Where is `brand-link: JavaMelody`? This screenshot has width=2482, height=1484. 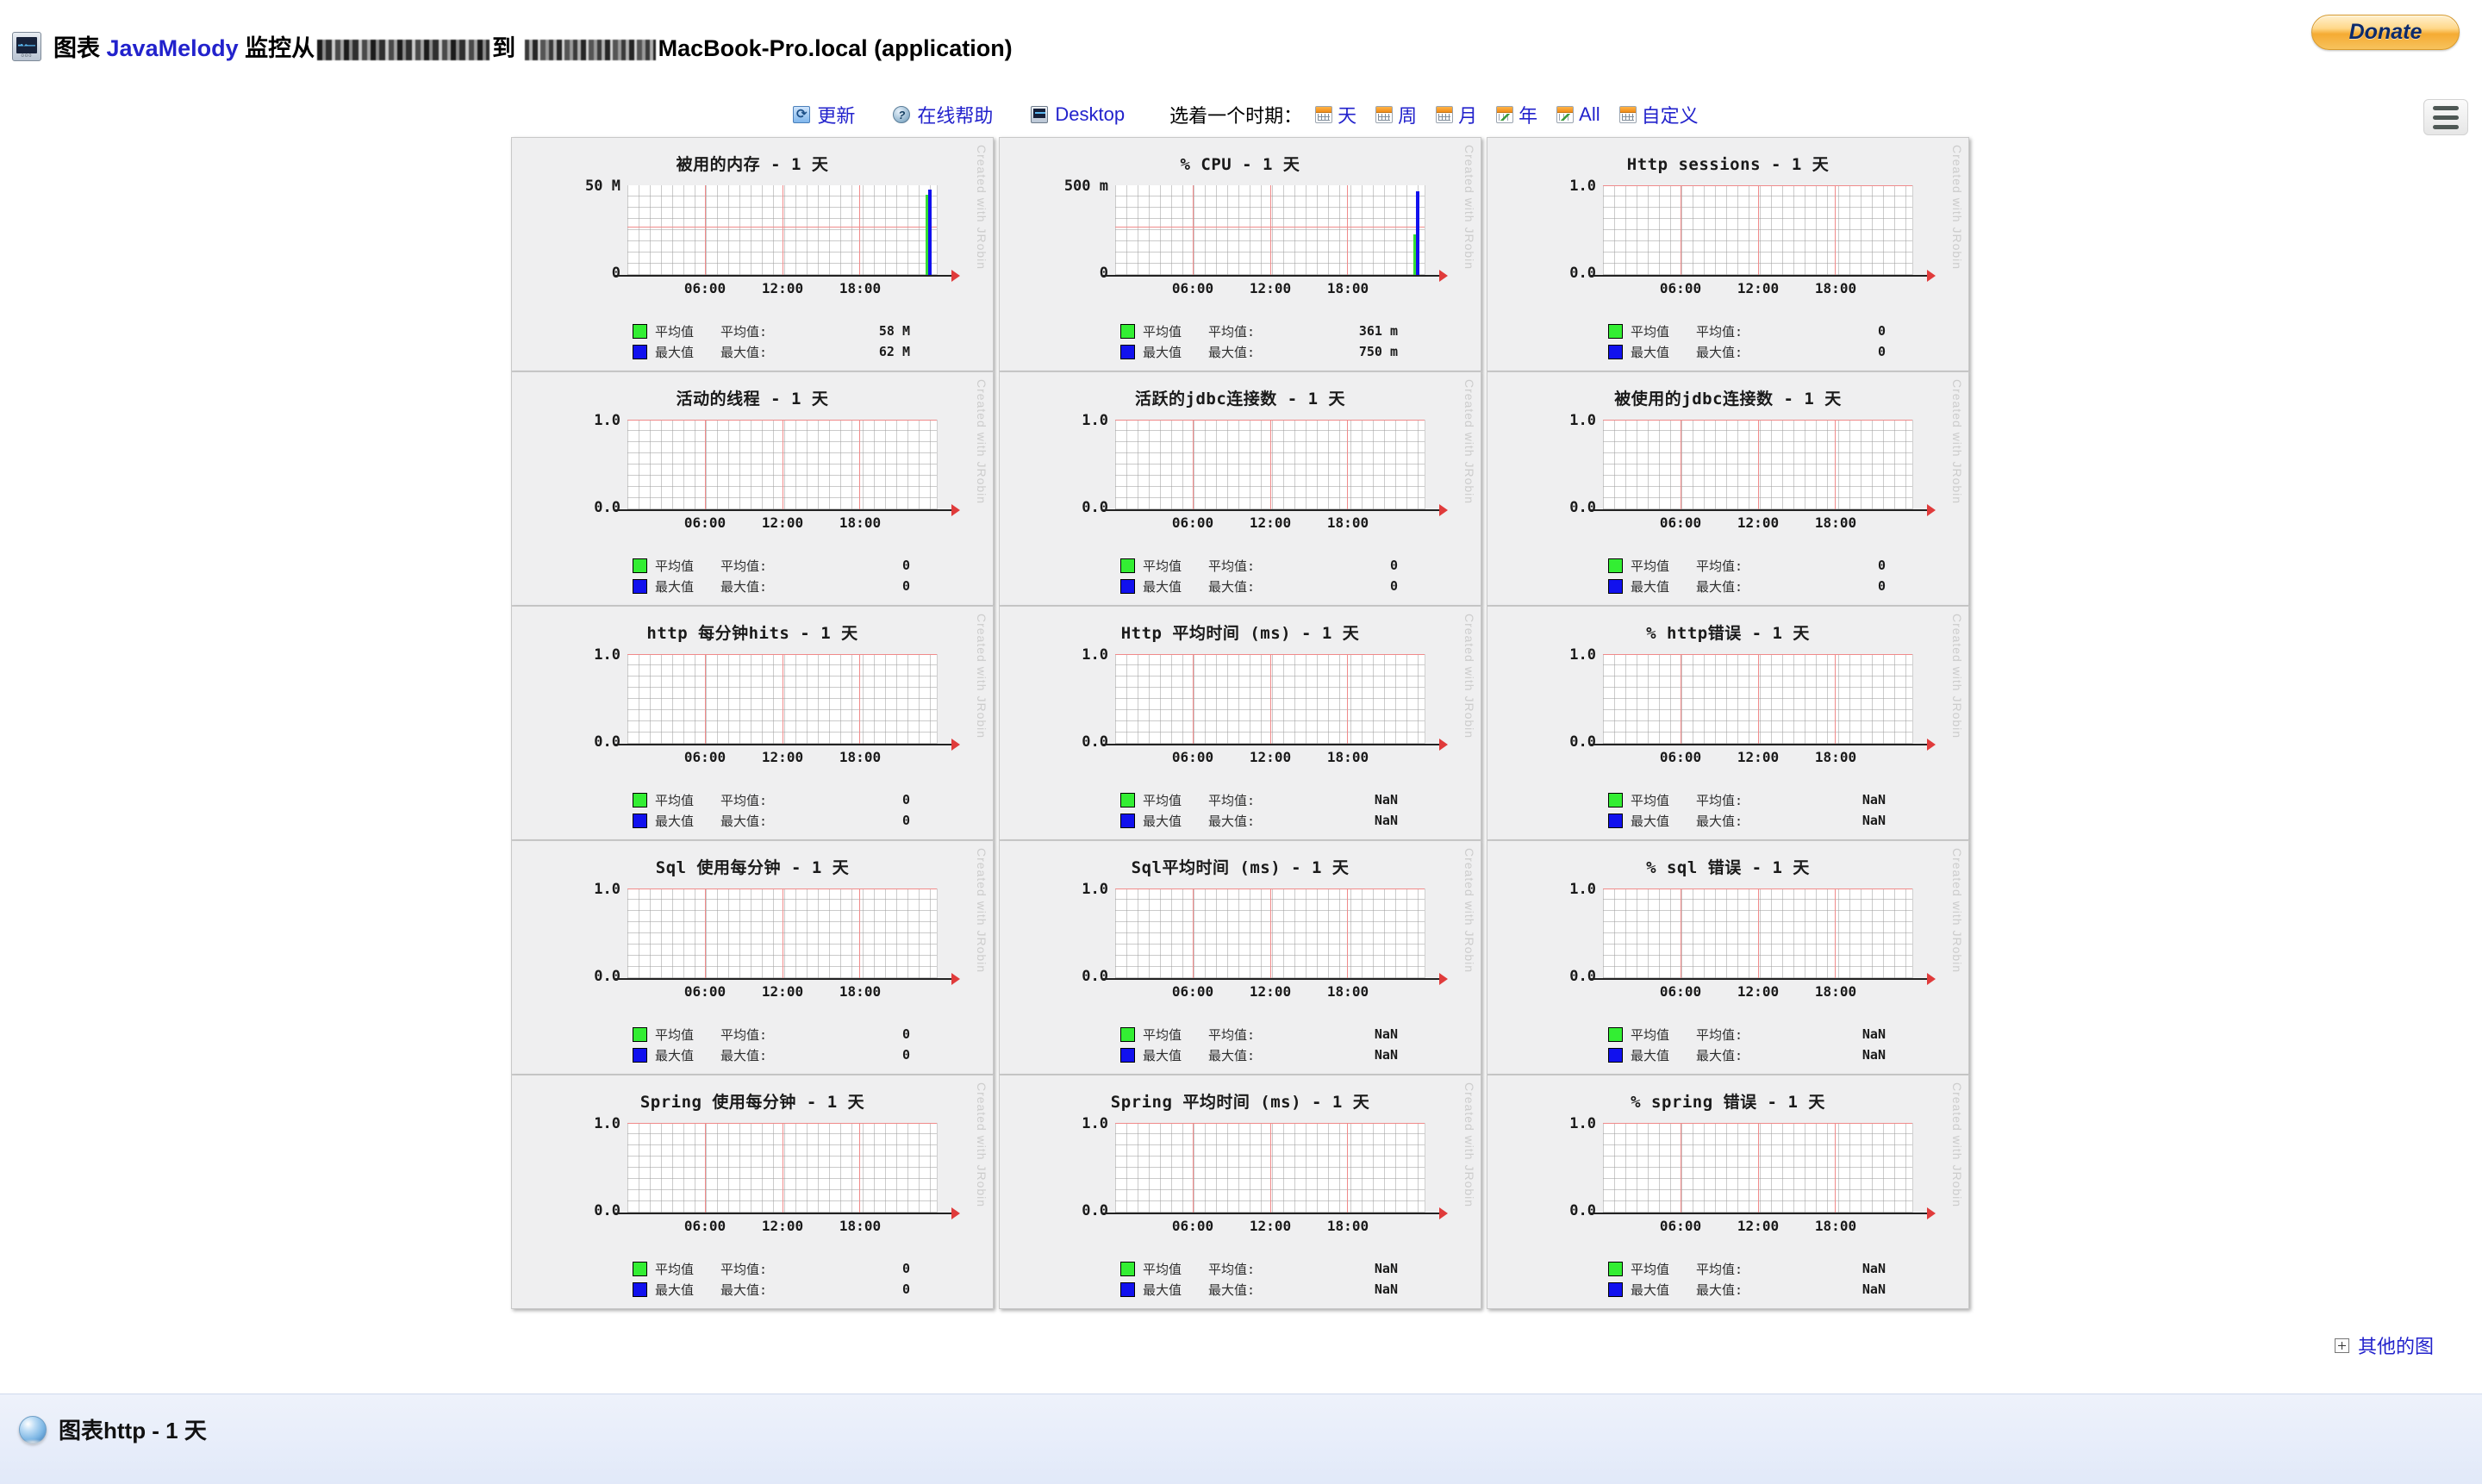
brand-link: JavaMelody is located at coordinates (173, 48).